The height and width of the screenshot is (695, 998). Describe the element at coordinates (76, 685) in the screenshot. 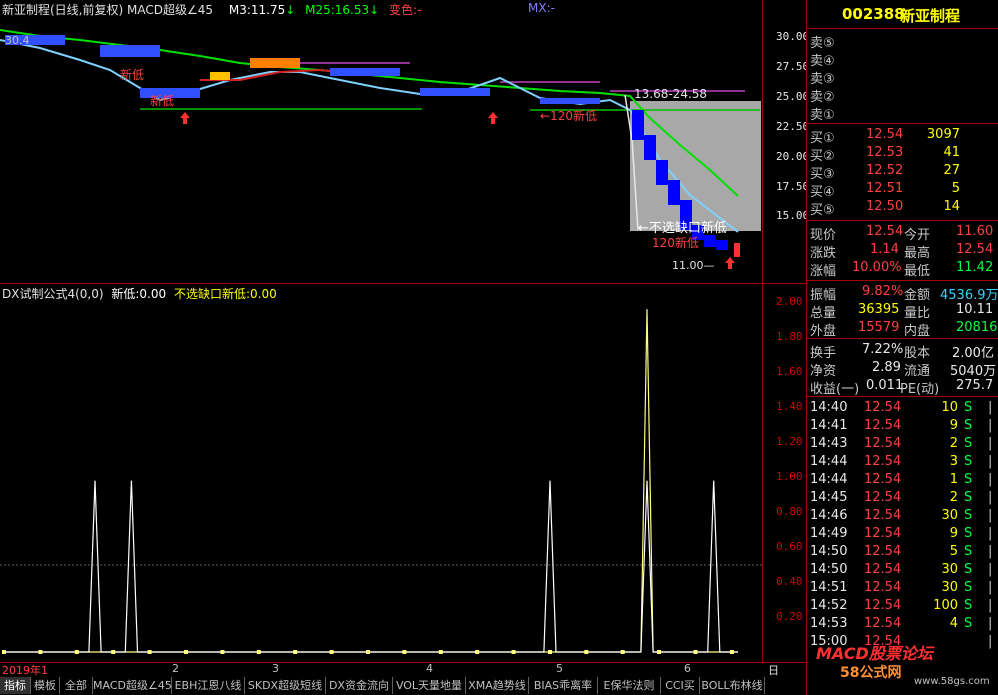

I see `tab-all: 全部` at that location.